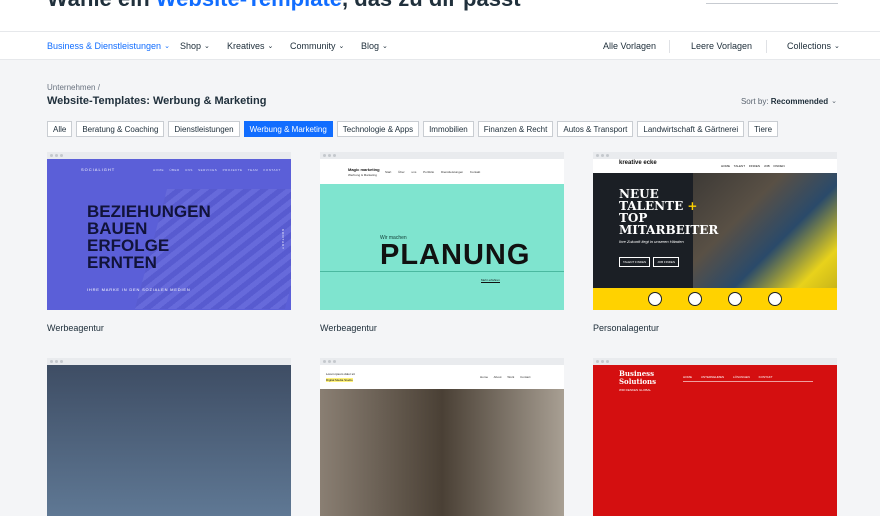 This screenshot has height=516, width=880. Describe the element at coordinates (317, 46) in the screenshot. I see `nav-community: Community ⌄` at that location.